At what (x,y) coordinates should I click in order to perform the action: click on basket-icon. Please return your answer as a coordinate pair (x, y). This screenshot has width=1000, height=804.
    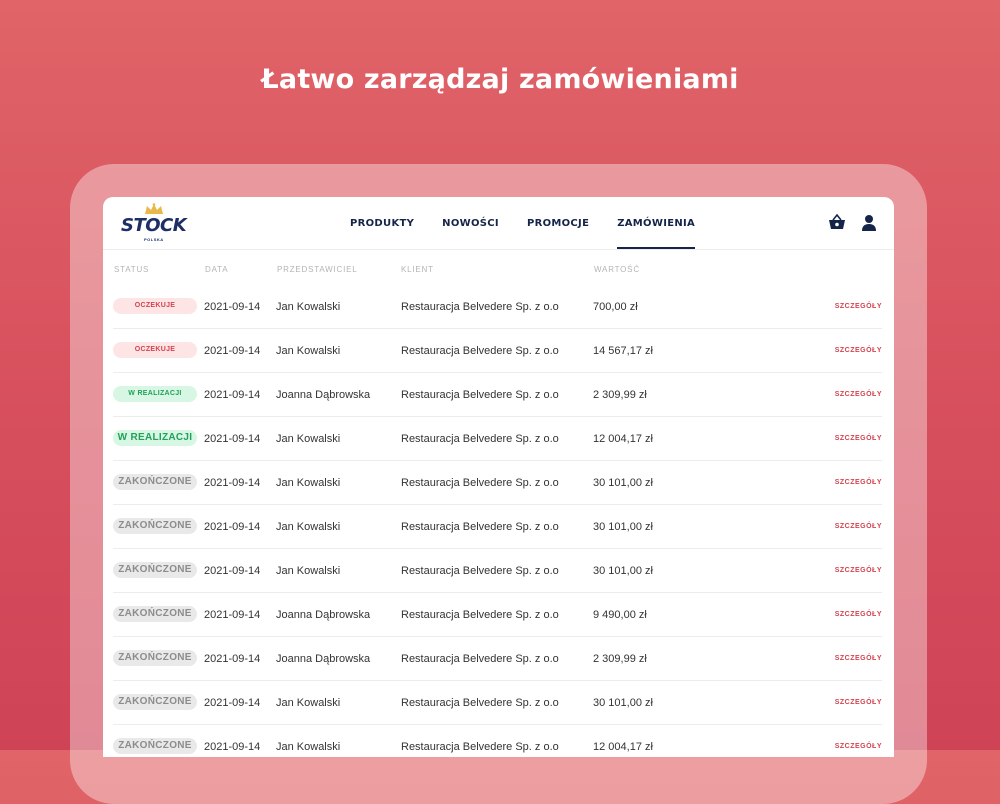
    Looking at the image, I should click on (837, 223).